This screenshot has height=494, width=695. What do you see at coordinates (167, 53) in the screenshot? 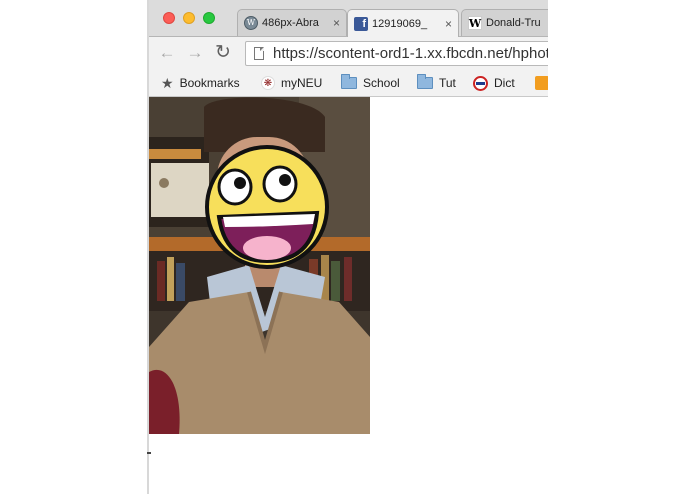
I see `back-button: ←` at bounding box center [167, 53].